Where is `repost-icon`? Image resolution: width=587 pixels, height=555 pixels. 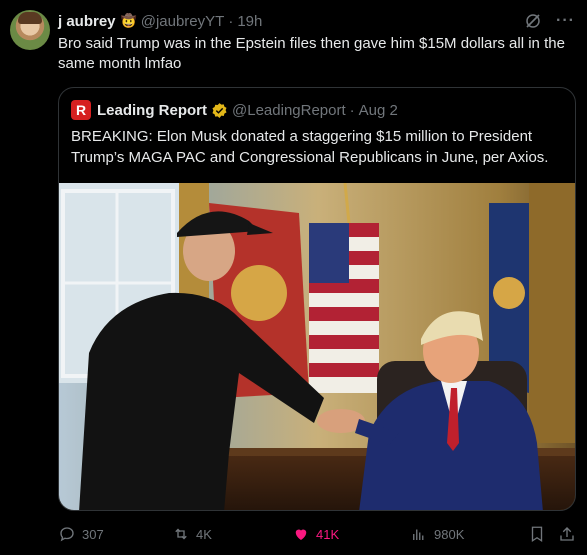 repost-icon is located at coordinates (181, 534).